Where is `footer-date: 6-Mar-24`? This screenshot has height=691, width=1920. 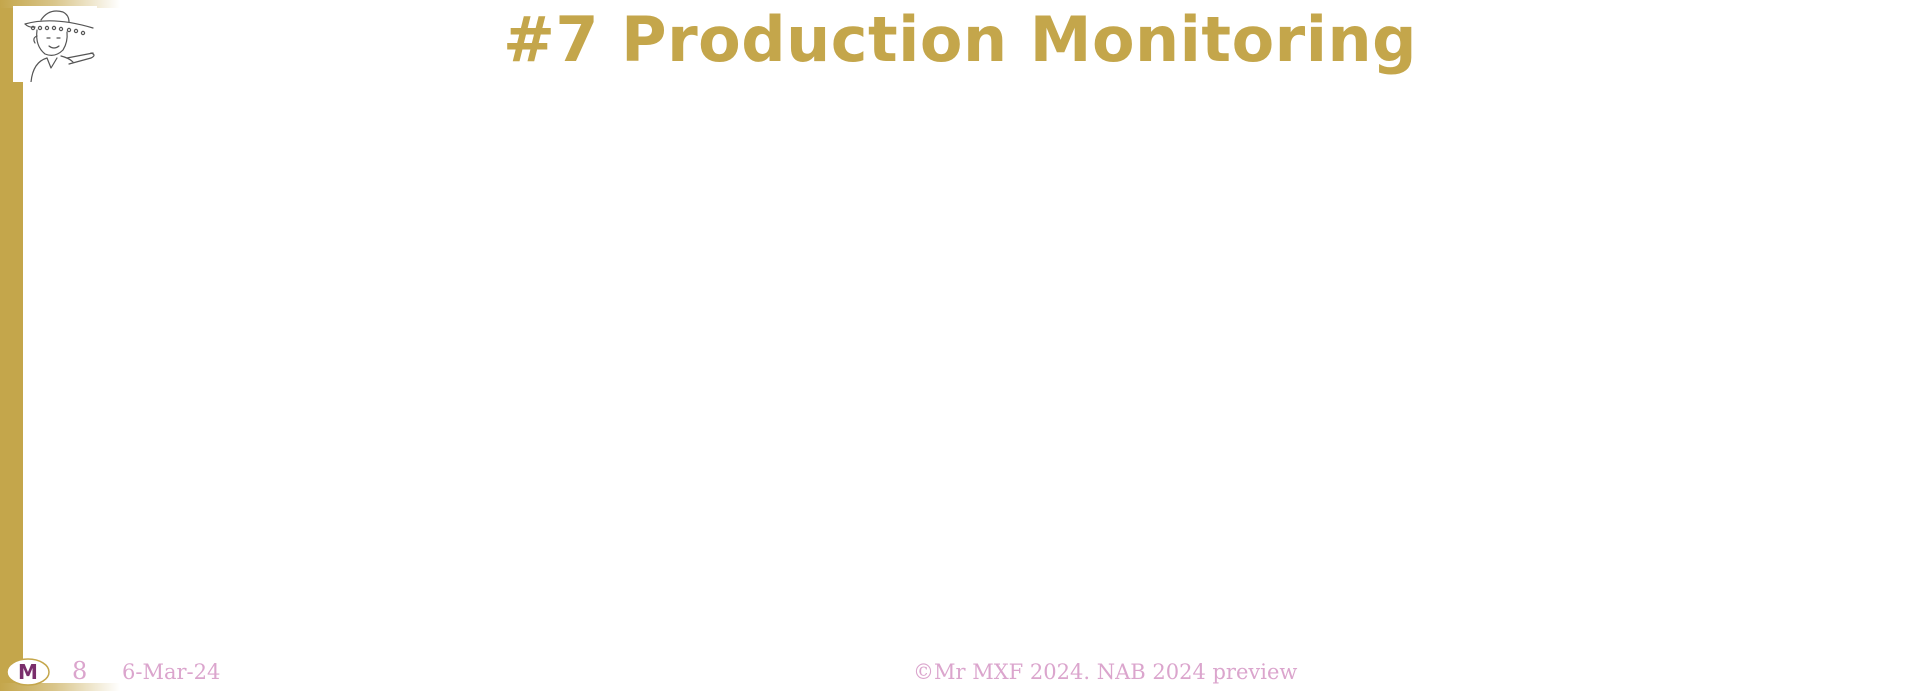 footer-date: 6-Mar-24 is located at coordinates (171, 672).